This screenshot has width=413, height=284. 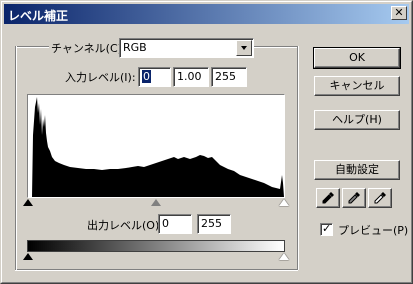 I want to click on input-white-value: 255, so click(x=225, y=76).